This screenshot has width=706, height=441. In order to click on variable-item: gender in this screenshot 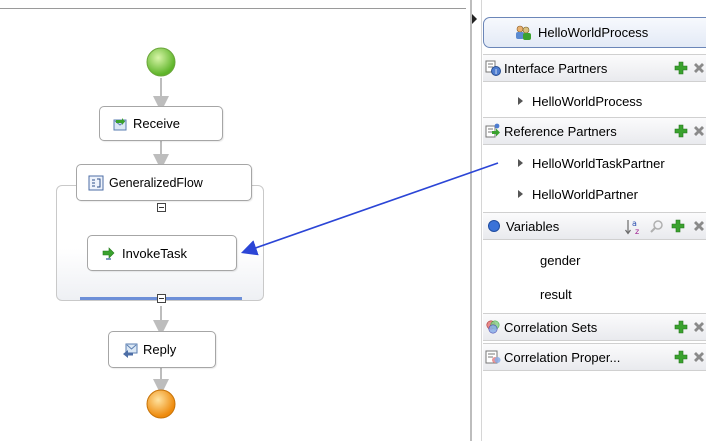, I will do `click(560, 260)`.